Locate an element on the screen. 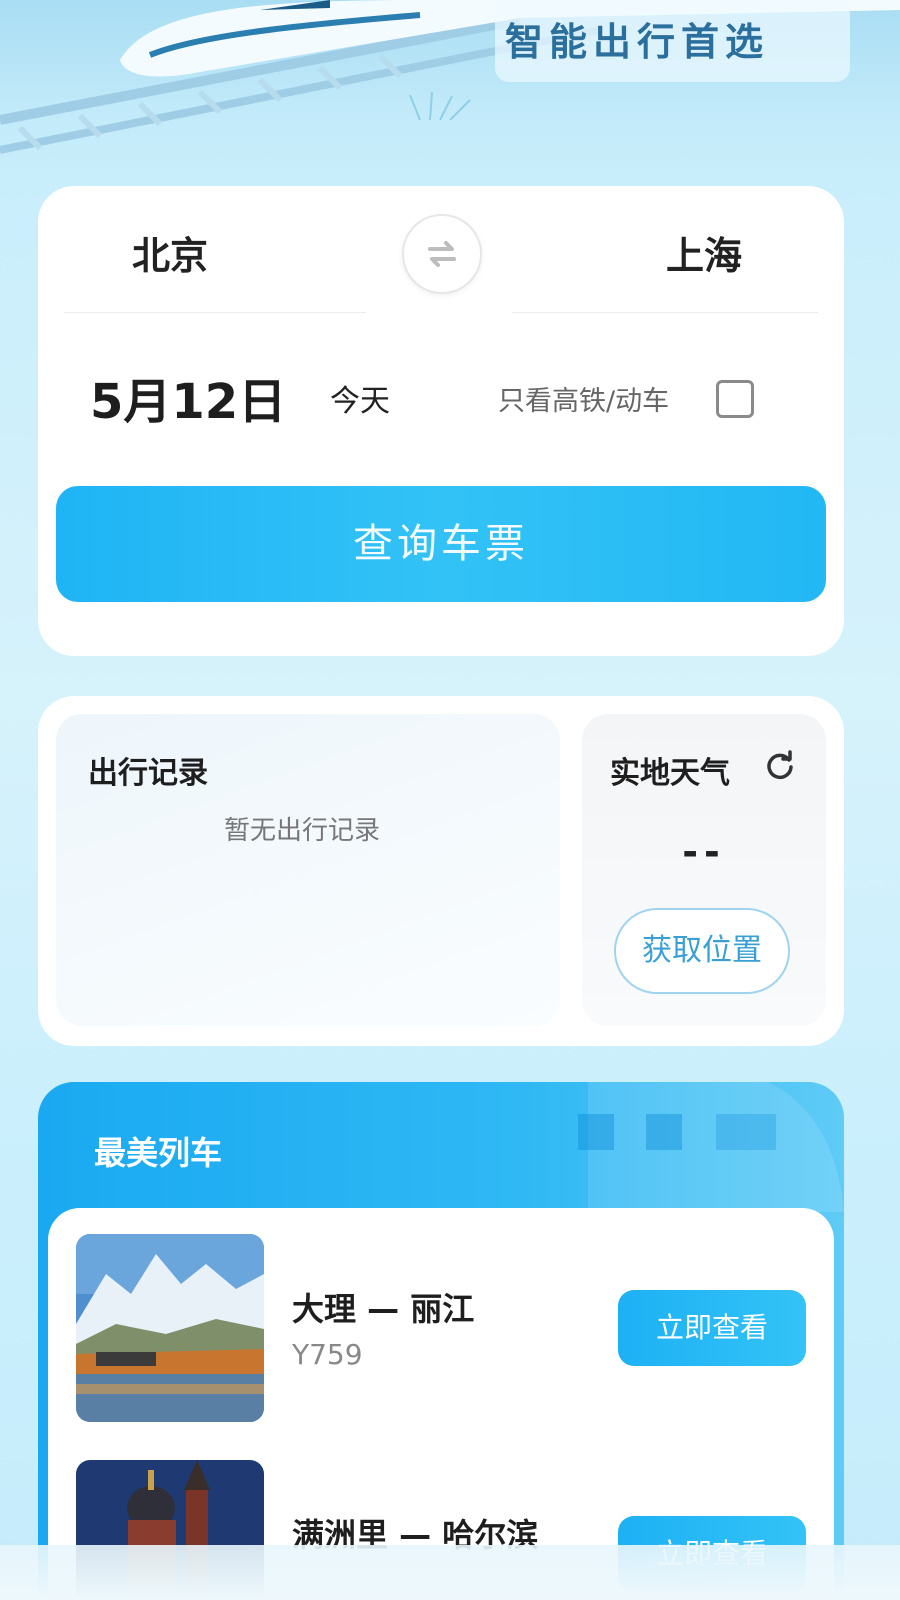 Image resolution: width=900 pixels, height=1600 pixels. weather-value: -- is located at coordinates (704, 852).